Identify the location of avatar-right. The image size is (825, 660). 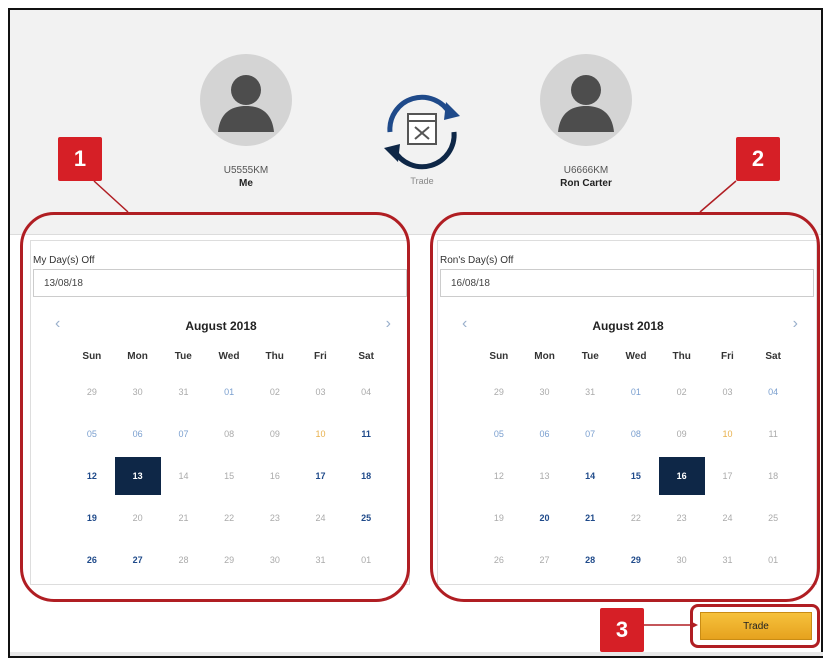
(586, 100).